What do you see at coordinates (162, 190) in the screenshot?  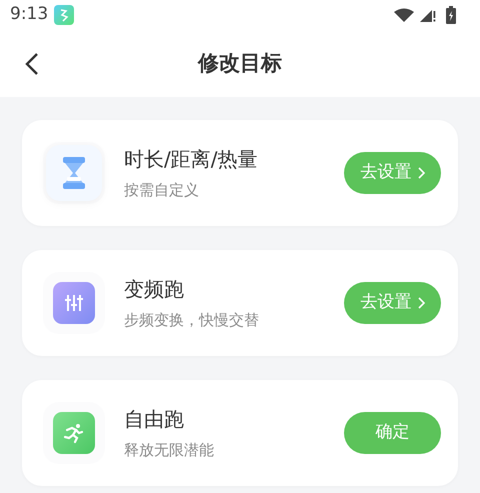 I see `goal-subtitle: 按需自定义` at bounding box center [162, 190].